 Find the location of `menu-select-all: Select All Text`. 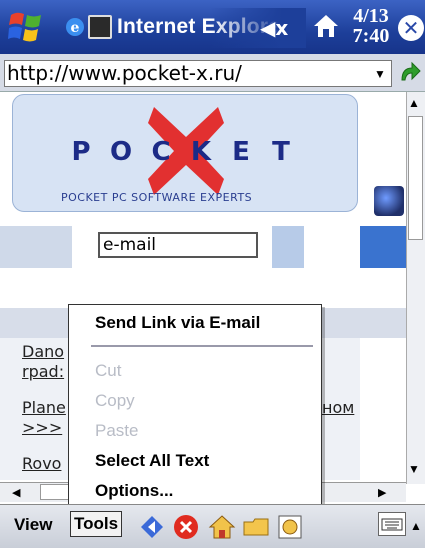

menu-select-all: Select All Text is located at coordinates (152, 461).